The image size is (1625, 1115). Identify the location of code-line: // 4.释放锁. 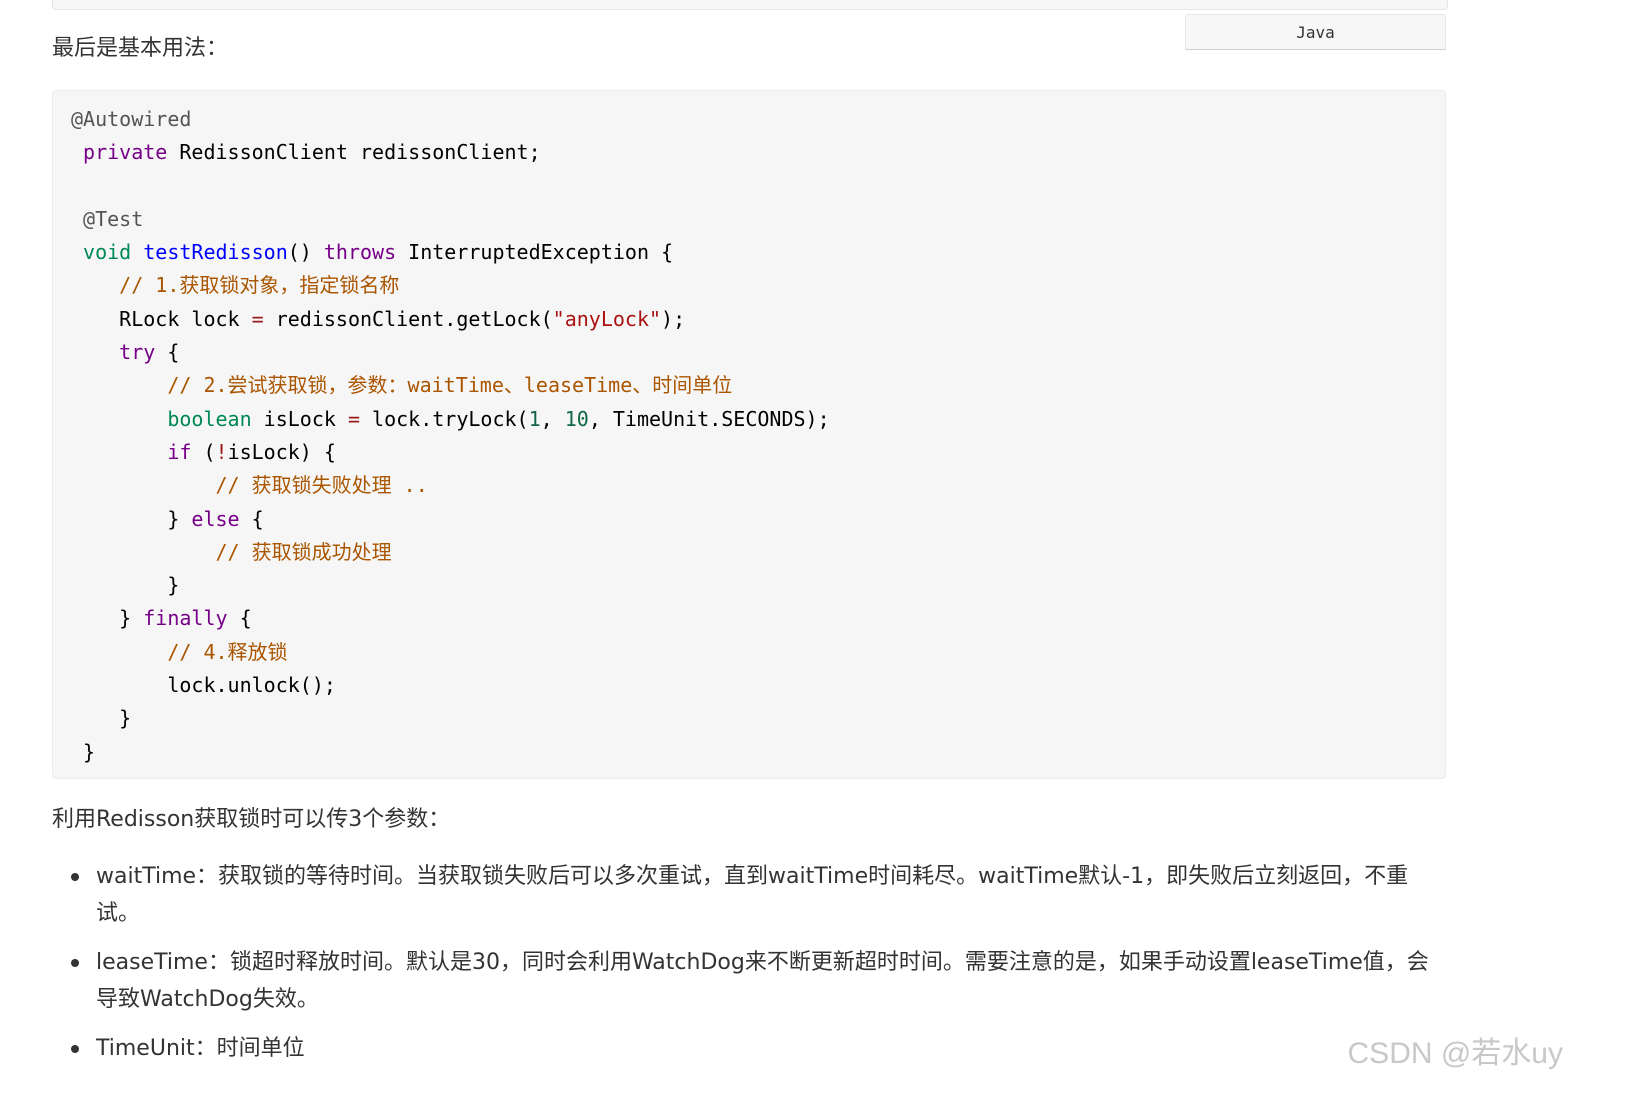
(450, 652).